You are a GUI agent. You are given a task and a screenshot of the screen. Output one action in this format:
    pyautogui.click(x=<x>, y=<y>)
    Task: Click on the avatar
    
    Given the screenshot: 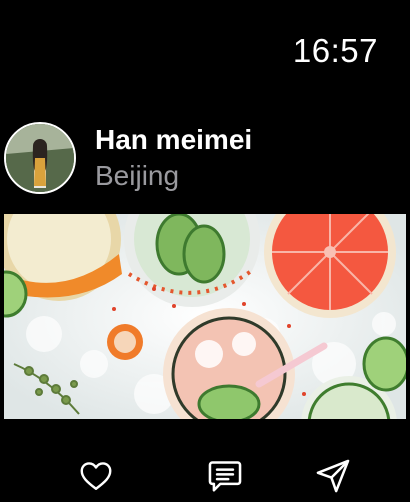 What is the action you would take?
    pyautogui.click(x=40, y=158)
    